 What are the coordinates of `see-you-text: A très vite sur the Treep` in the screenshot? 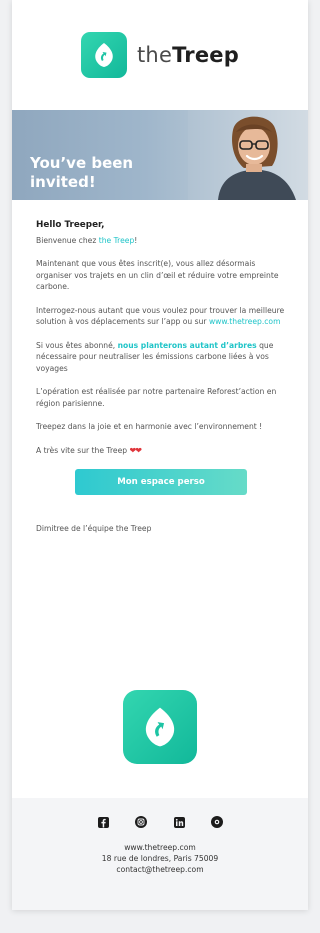 It's located at (83, 450).